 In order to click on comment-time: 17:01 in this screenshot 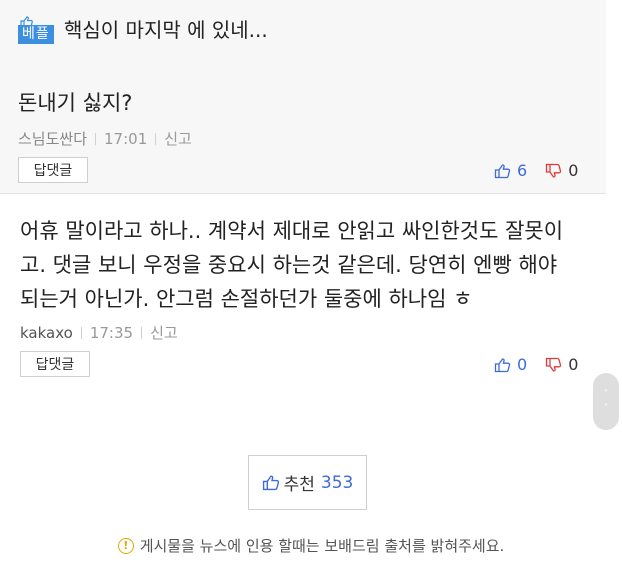, I will do `click(126, 138)`.